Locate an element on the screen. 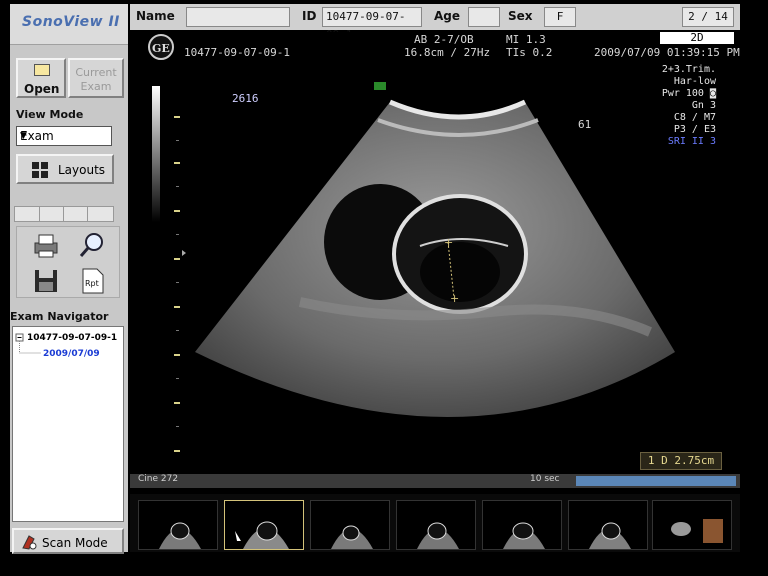 The height and width of the screenshot is (576, 768). current-exam-button: Current Exam is located at coordinates (96, 78).